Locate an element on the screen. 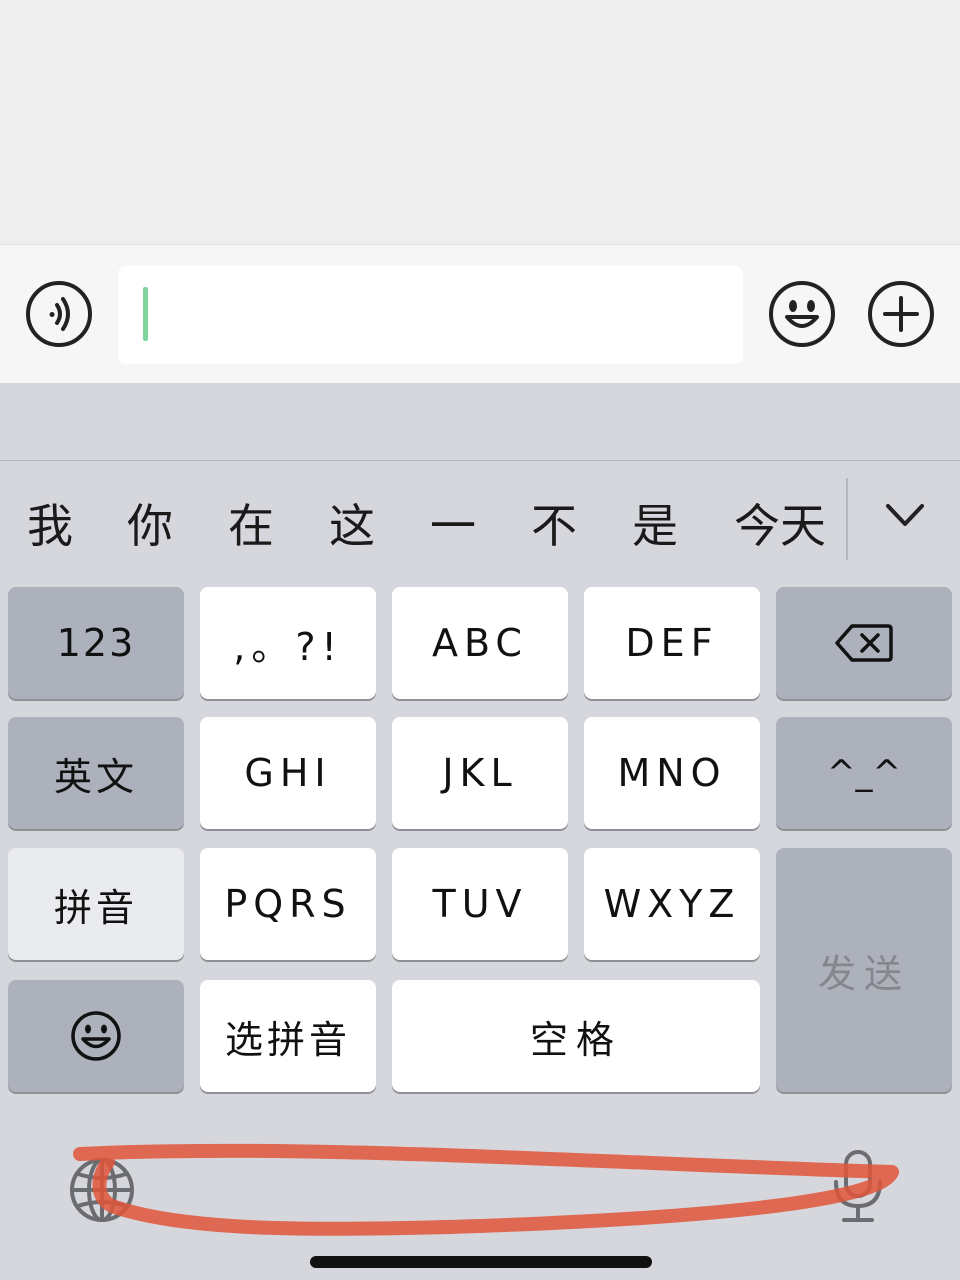 This screenshot has width=960, height=1280. plus-icon is located at coordinates (901, 314).